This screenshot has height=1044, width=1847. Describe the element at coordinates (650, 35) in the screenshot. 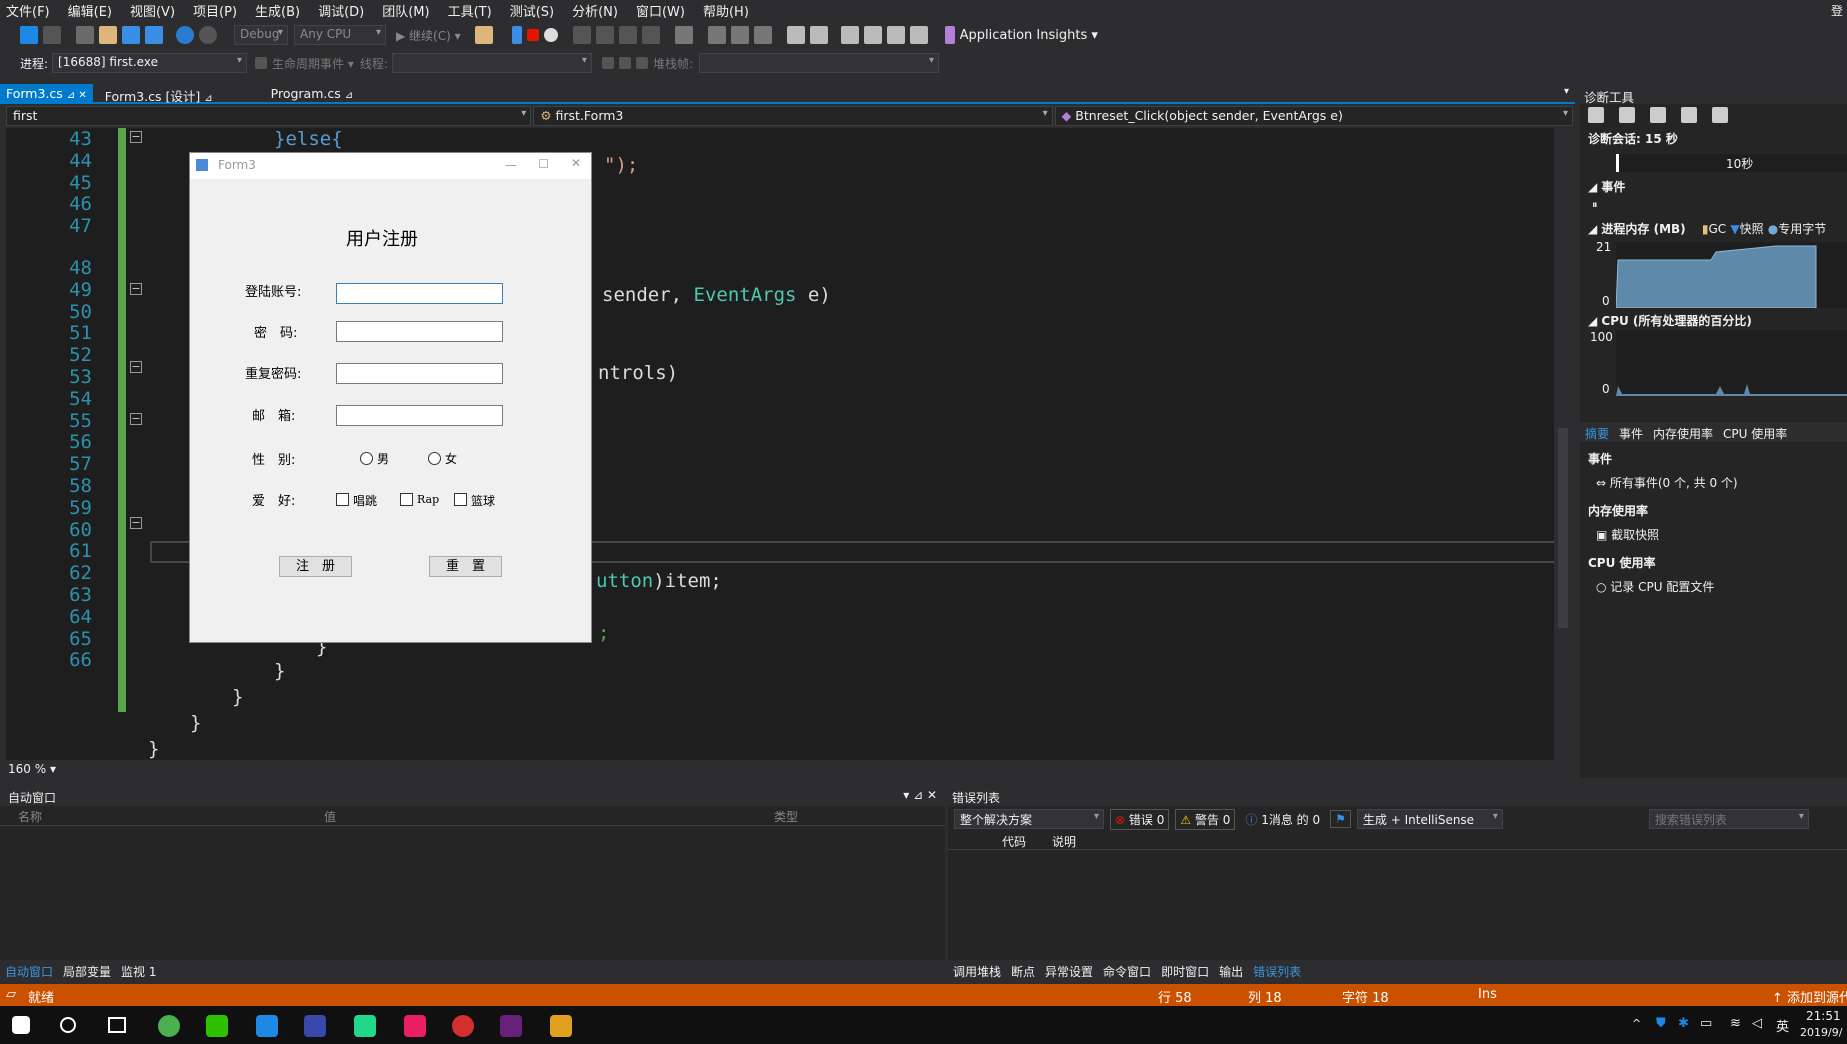

I see `step-out-icon` at that location.